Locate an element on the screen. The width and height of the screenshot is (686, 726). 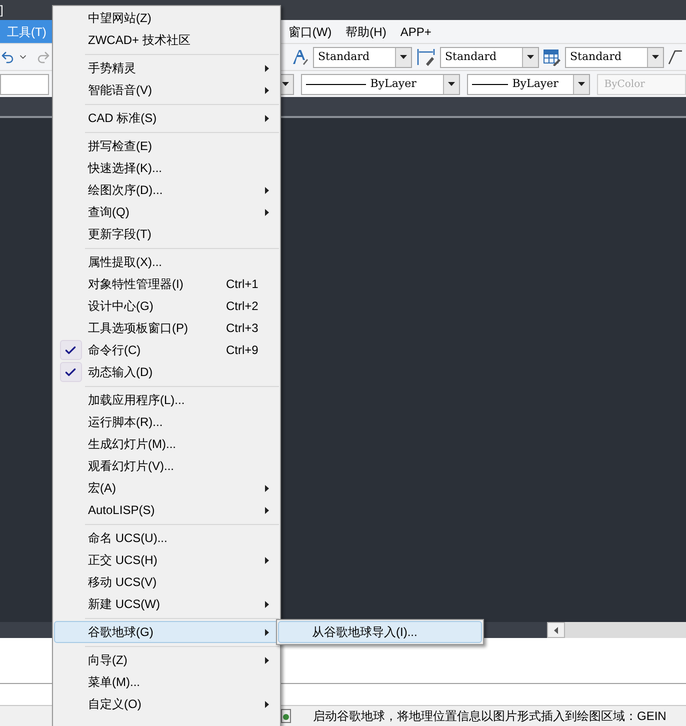
menu-item-label: 对象特性管理器(I) is located at coordinates (135, 284).